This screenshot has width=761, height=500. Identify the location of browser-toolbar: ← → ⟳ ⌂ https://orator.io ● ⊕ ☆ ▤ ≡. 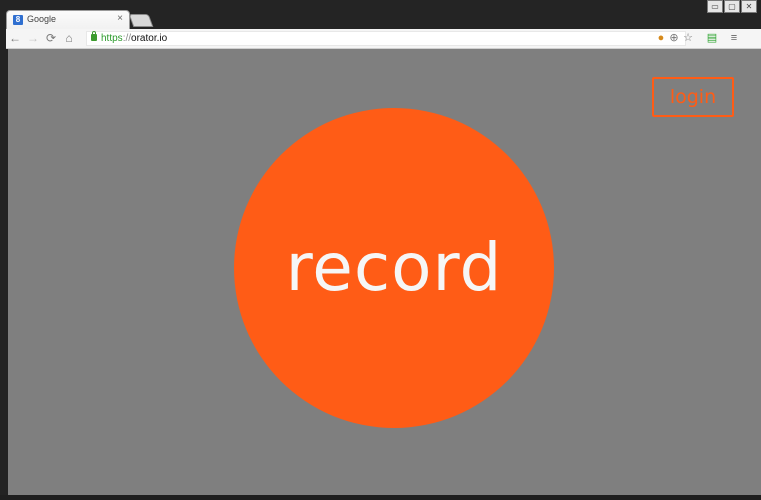
(383, 39).